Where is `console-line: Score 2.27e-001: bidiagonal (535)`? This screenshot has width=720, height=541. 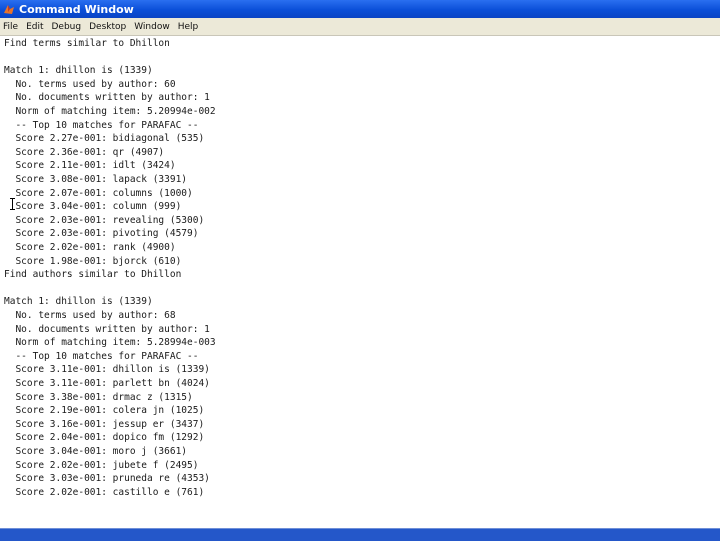 console-line: Score 2.27e-001: bidiagonal (535) is located at coordinates (104, 139).